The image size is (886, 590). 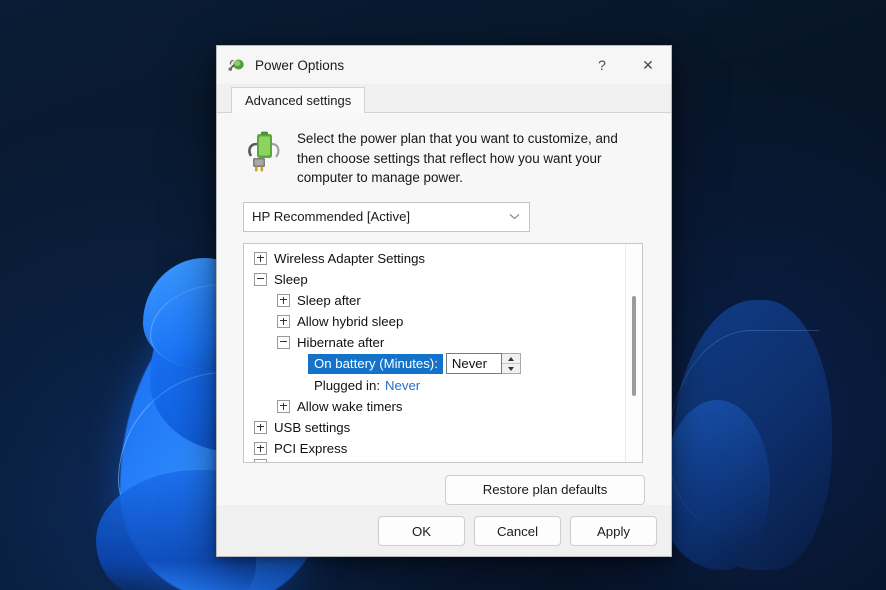 I want to click on wallpaper-ribbon-right-edge, so click(x=743, y=430).